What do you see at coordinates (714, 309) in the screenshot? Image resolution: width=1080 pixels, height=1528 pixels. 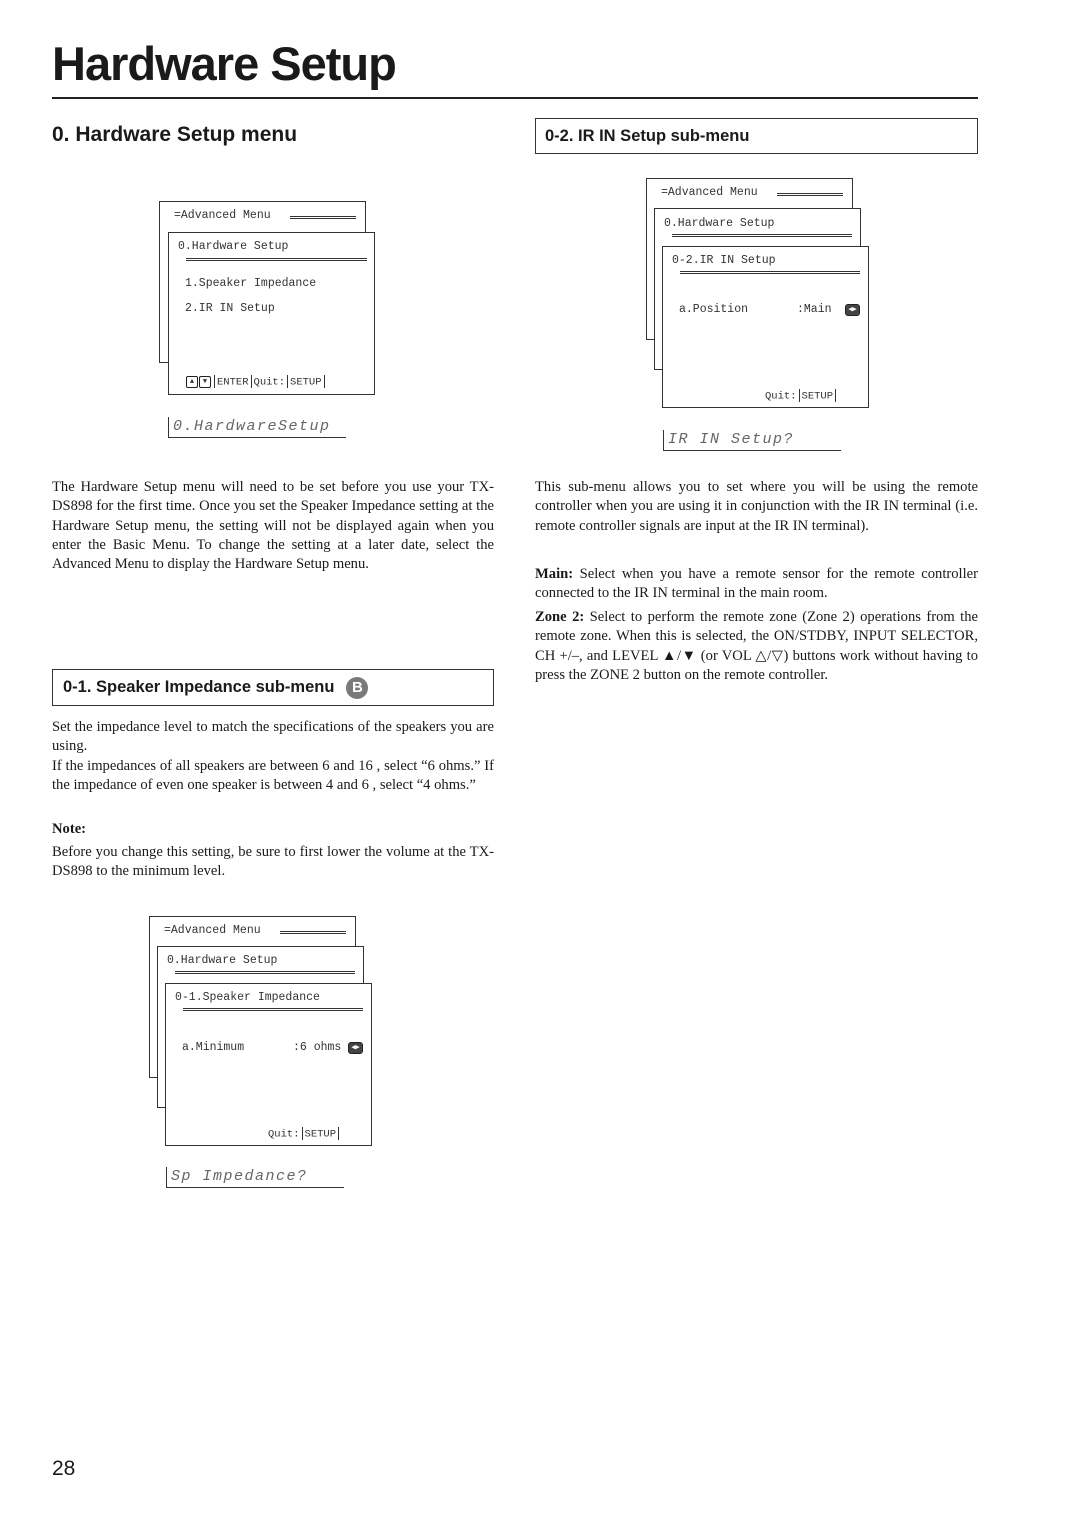 I see `osd-row-label-position: a.Position` at bounding box center [714, 309].